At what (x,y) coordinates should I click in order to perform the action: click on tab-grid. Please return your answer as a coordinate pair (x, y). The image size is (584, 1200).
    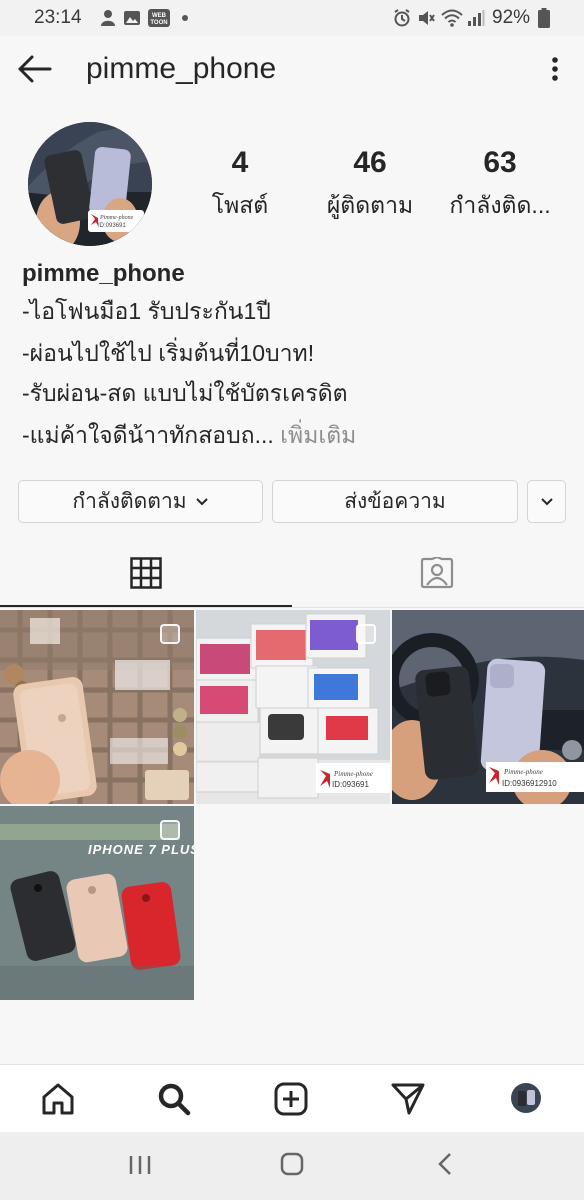
    Looking at the image, I should click on (146, 573).